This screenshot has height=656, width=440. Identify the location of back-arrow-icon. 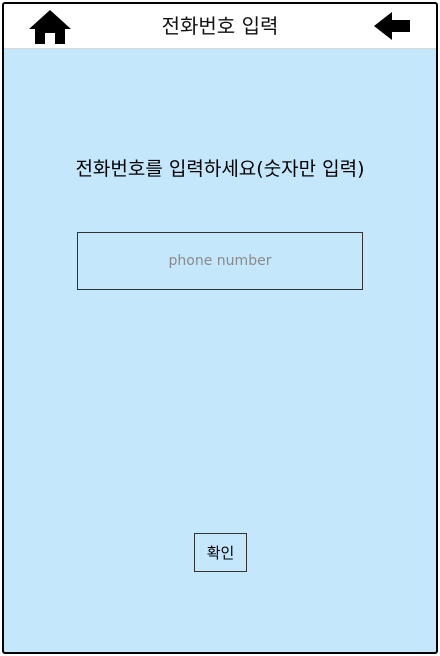
(392, 26).